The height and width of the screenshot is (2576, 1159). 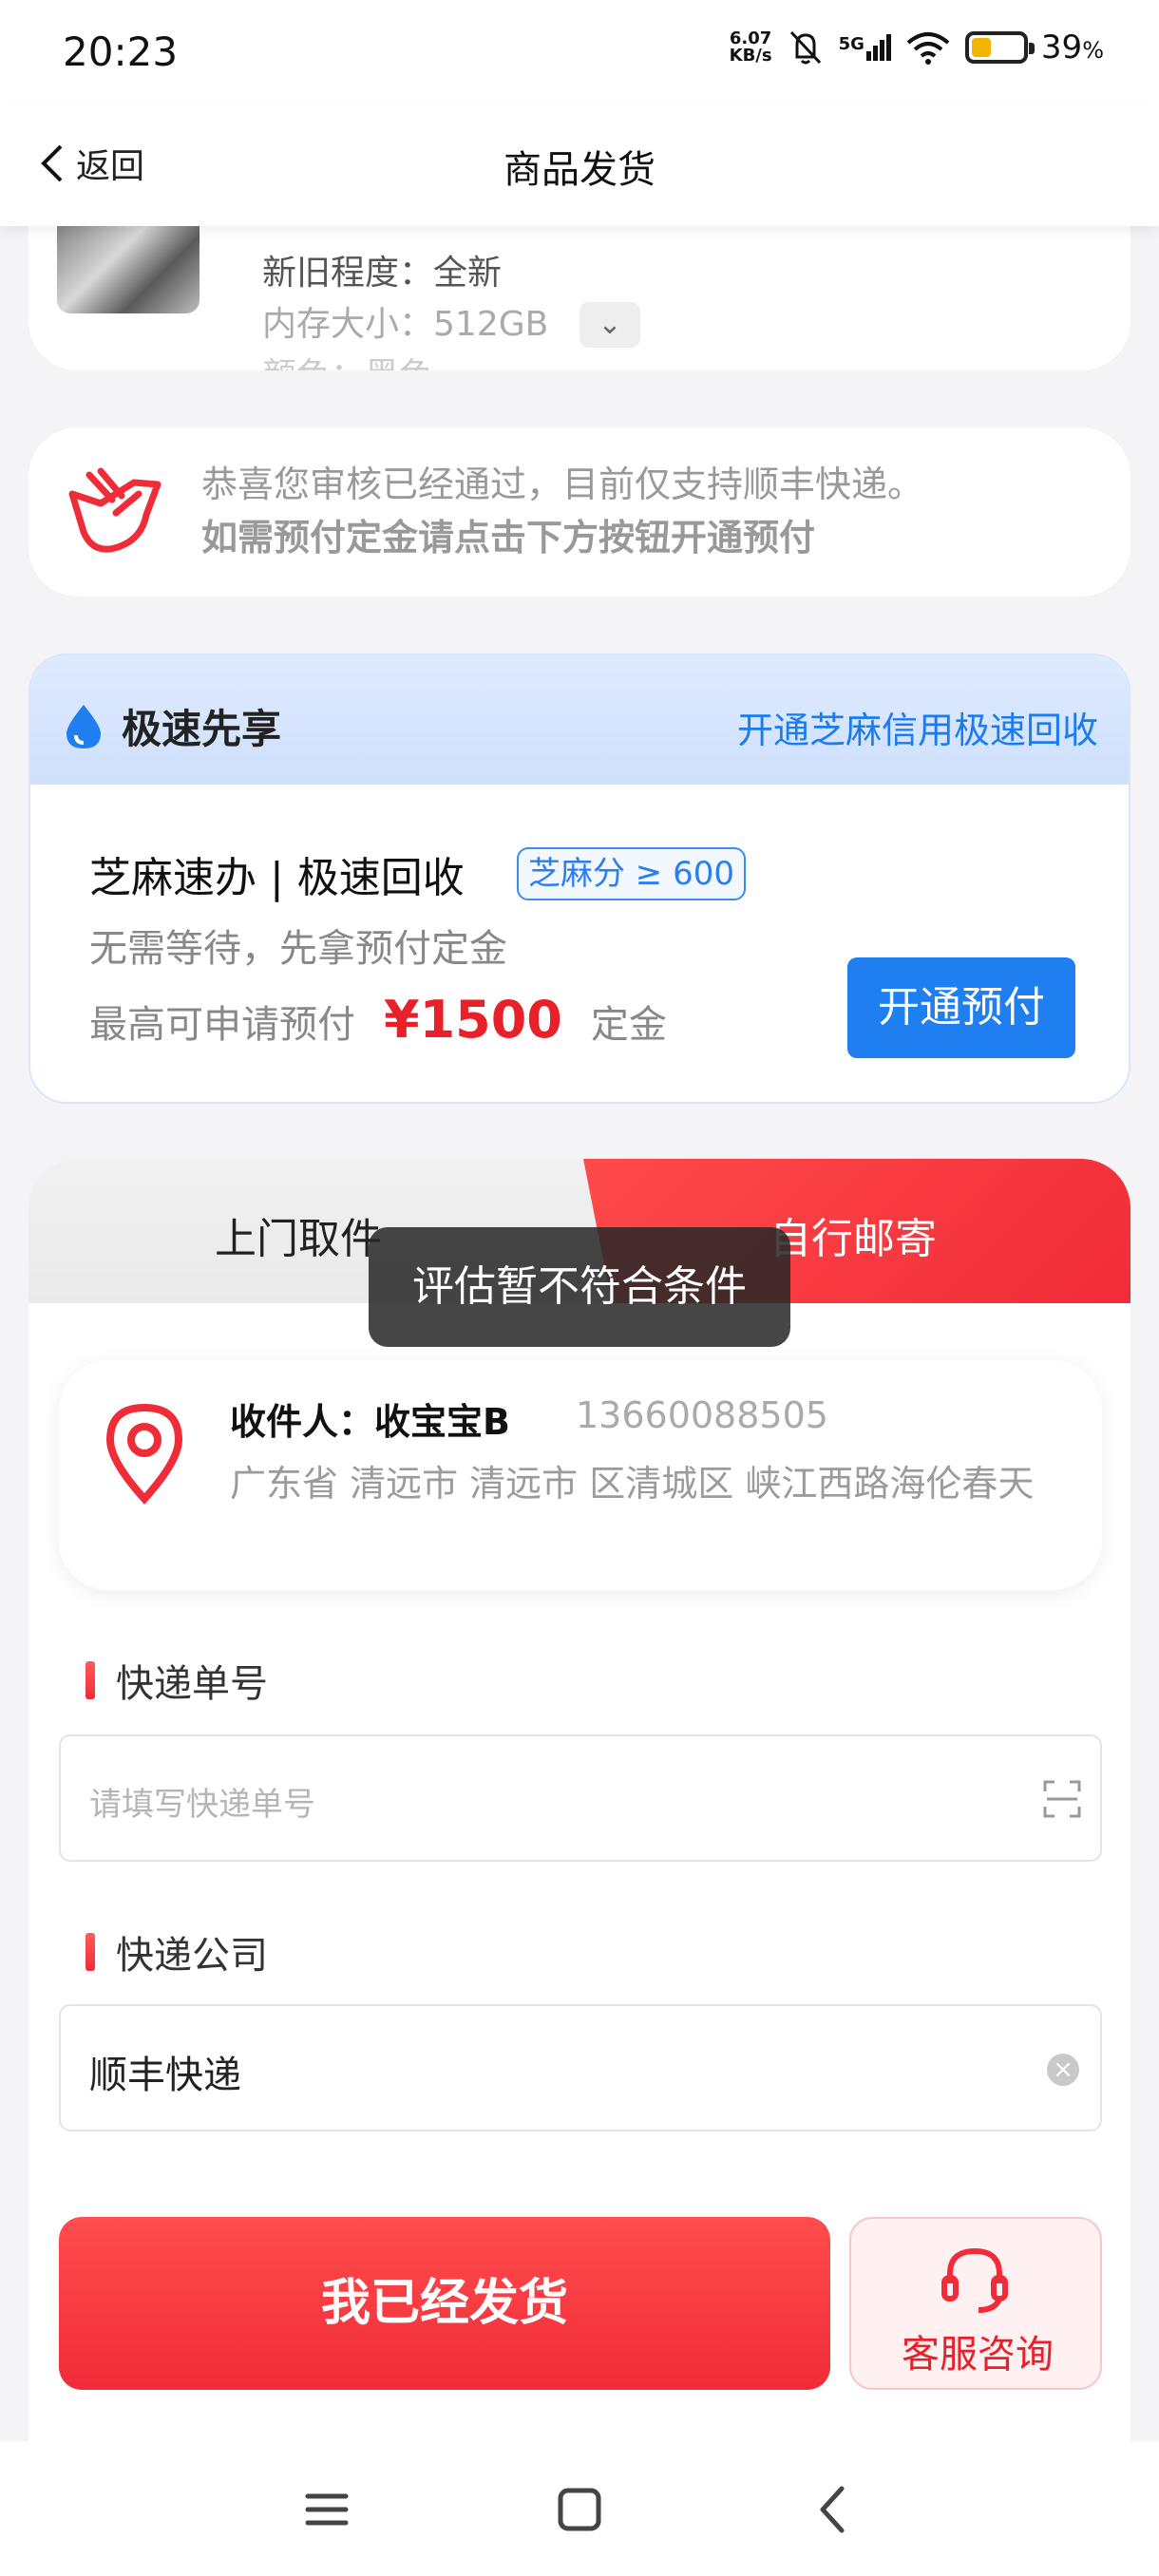 I want to click on system-nav-bar, so click(x=579, y=2508).